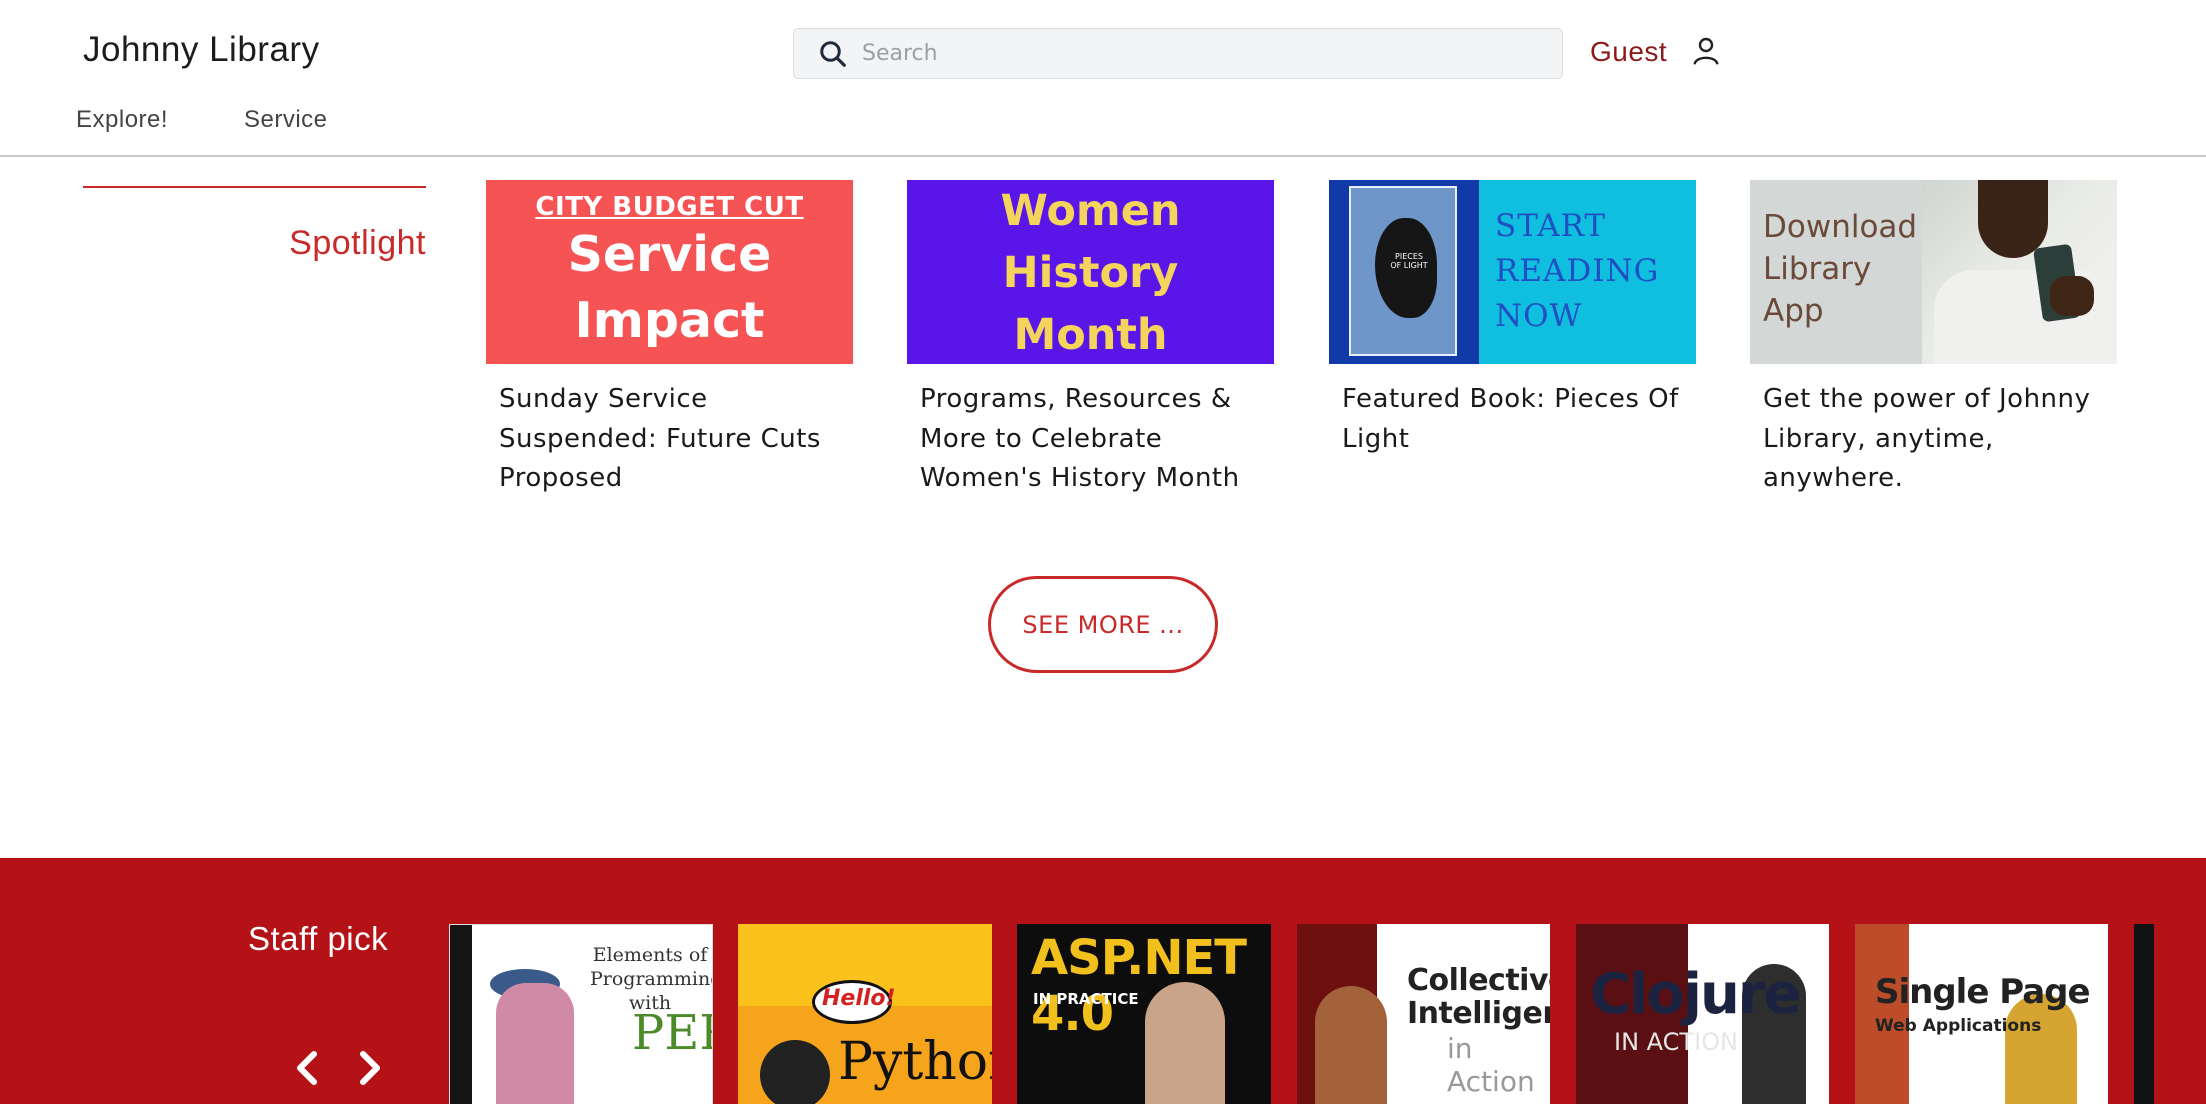 The width and height of the screenshot is (2206, 1104). Describe the element at coordinates (1628, 52) in the screenshot. I see `user-name: Guest` at that location.